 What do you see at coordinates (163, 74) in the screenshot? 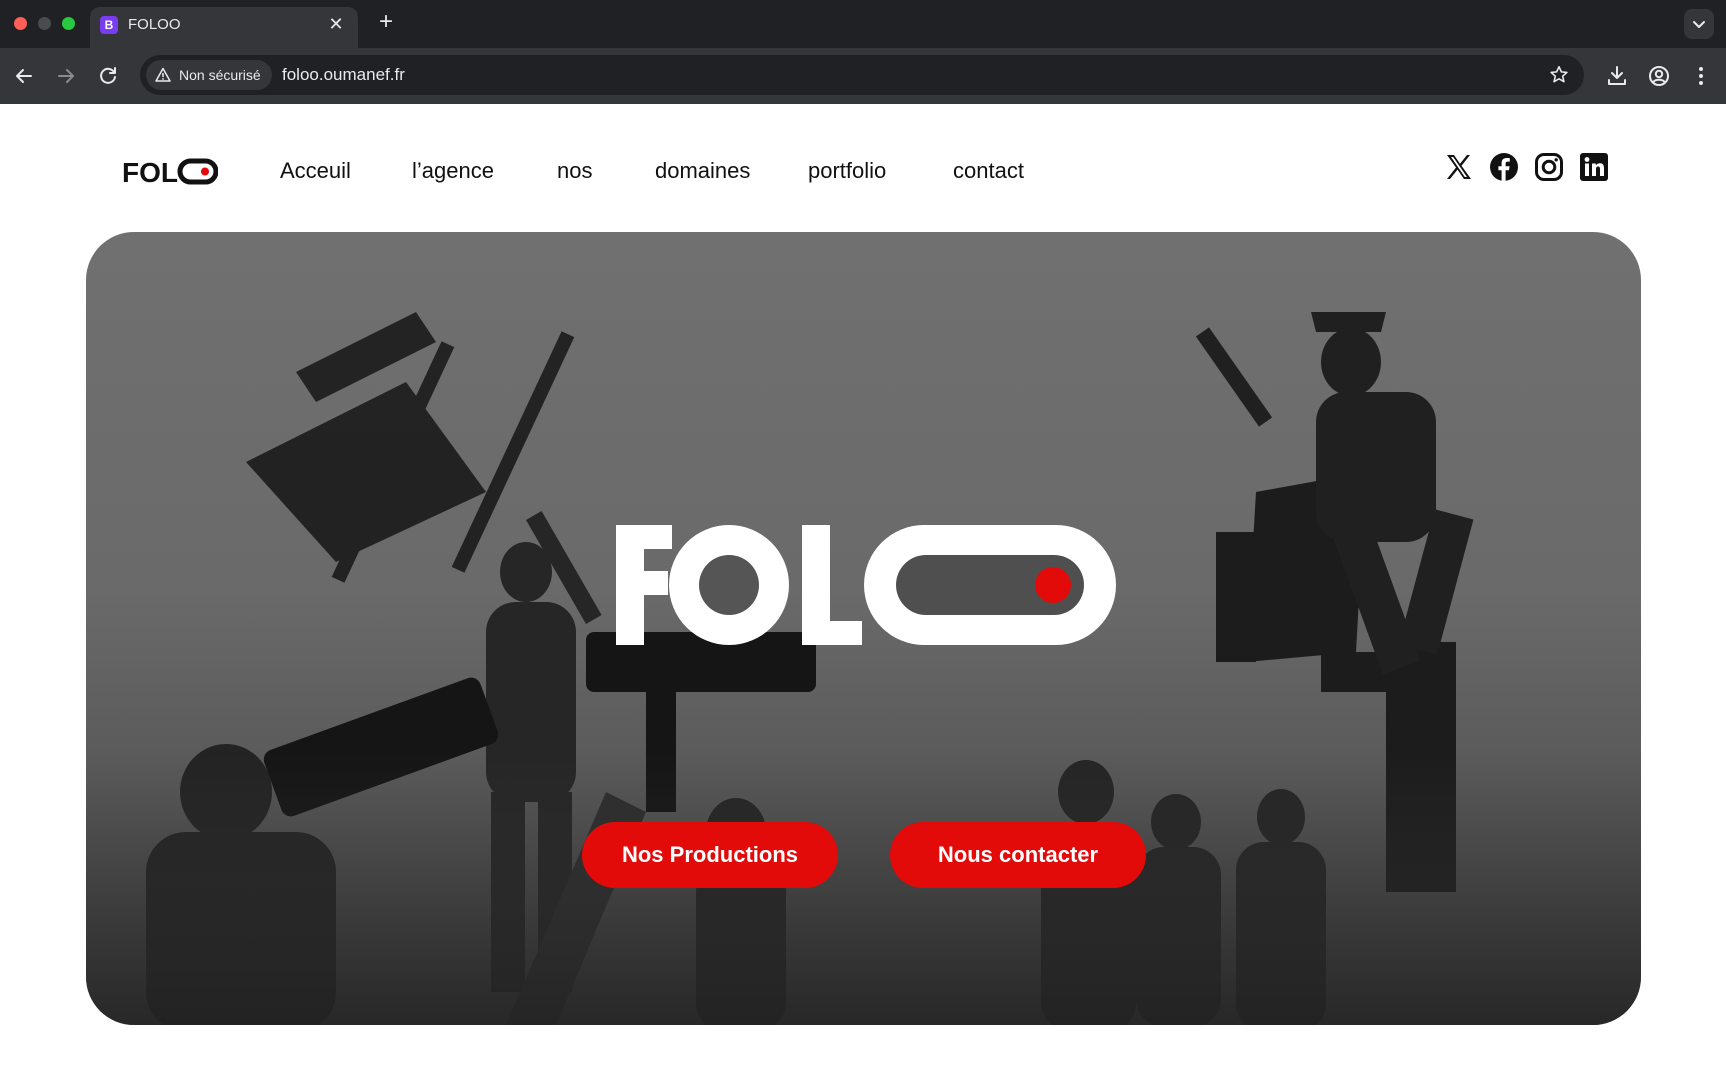
I see `warning-icon` at bounding box center [163, 74].